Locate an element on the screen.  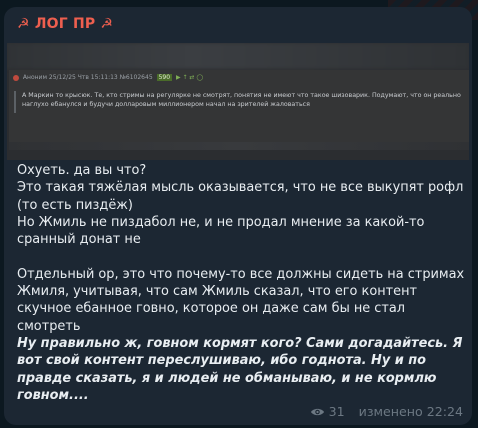
post-count-badge: 590 is located at coordinates (164, 77).